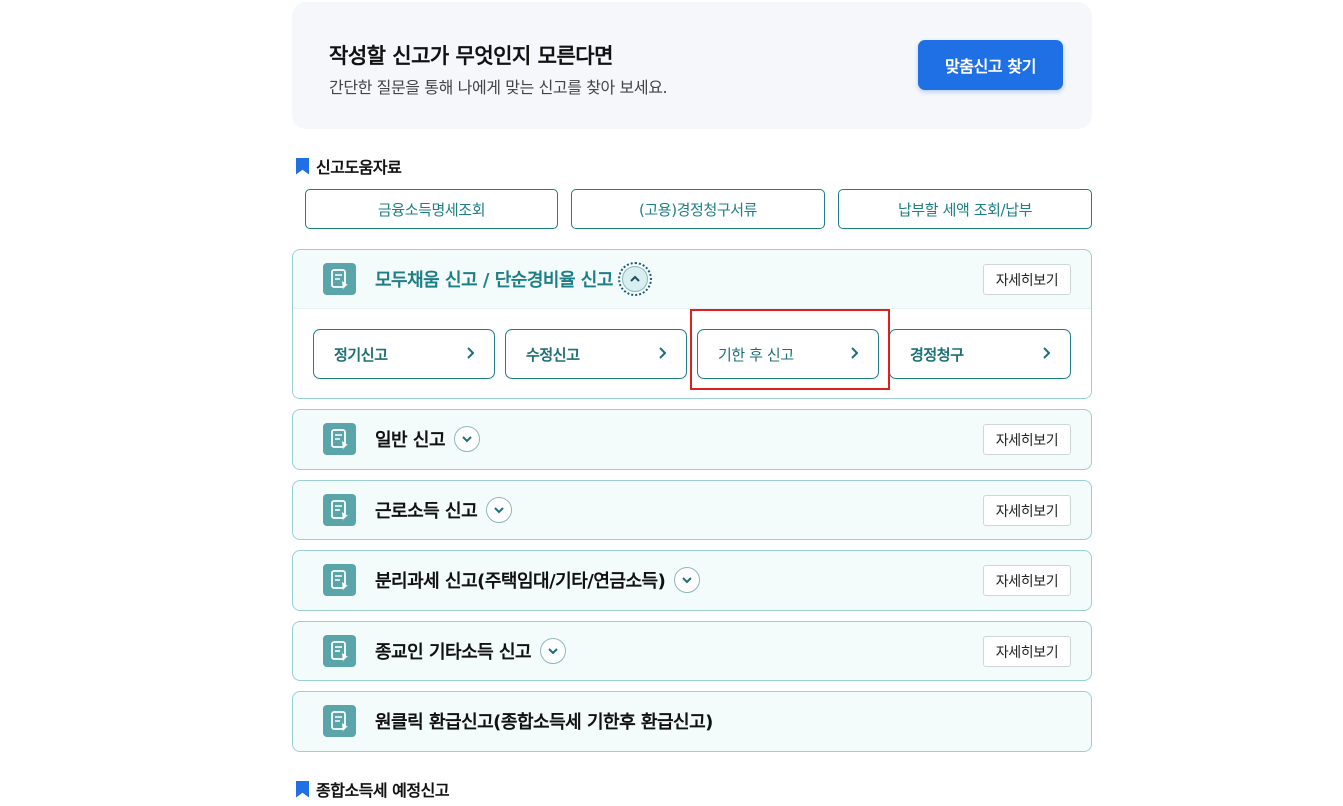 The width and height of the screenshot is (1343, 806). What do you see at coordinates (990, 65) in the screenshot?
I see `find-custom-report-button: 맞춤신고 찾기` at bounding box center [990, 65].